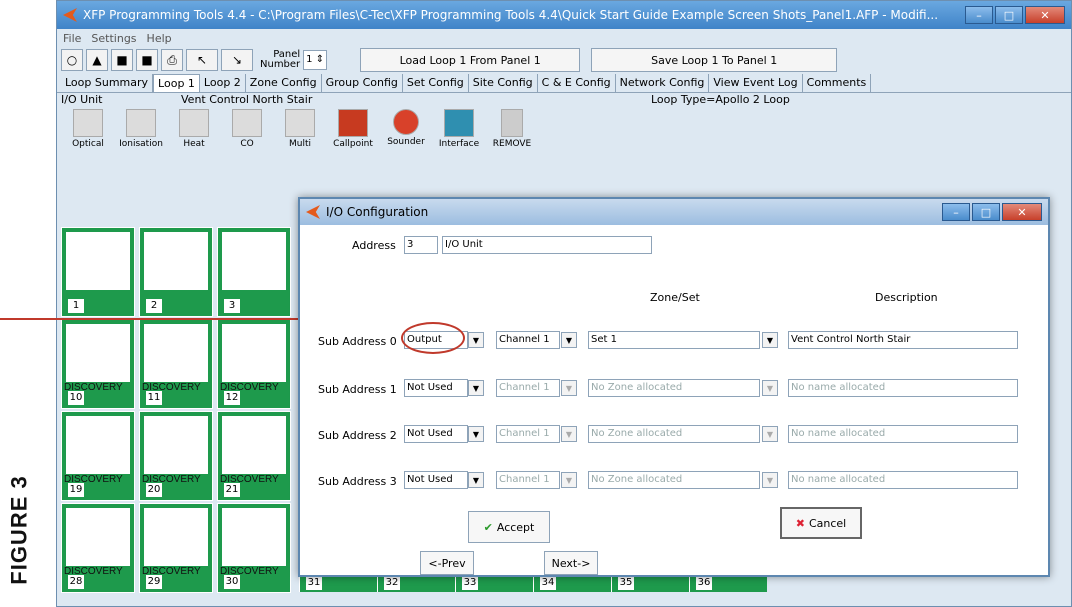 This screenshot has height=607, width=1072. What do you see at coordinates (202, 60) in the screenshot?
I see `upload-icon: ↖` at bounding box center [202, 60].